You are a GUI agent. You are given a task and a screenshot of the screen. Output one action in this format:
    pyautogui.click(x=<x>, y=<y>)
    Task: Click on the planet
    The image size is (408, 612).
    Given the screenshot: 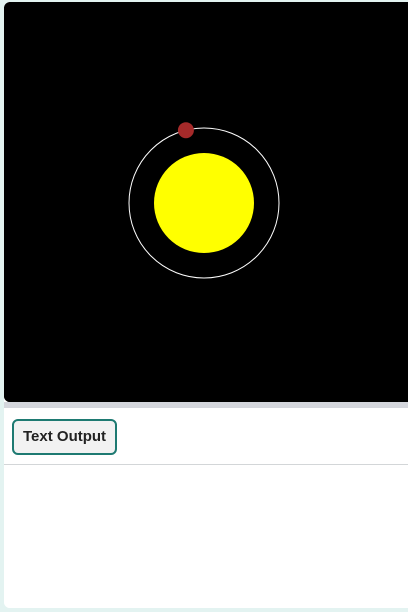 What is the action you would take?
    pyautogui.click(x=185, y=130)
    